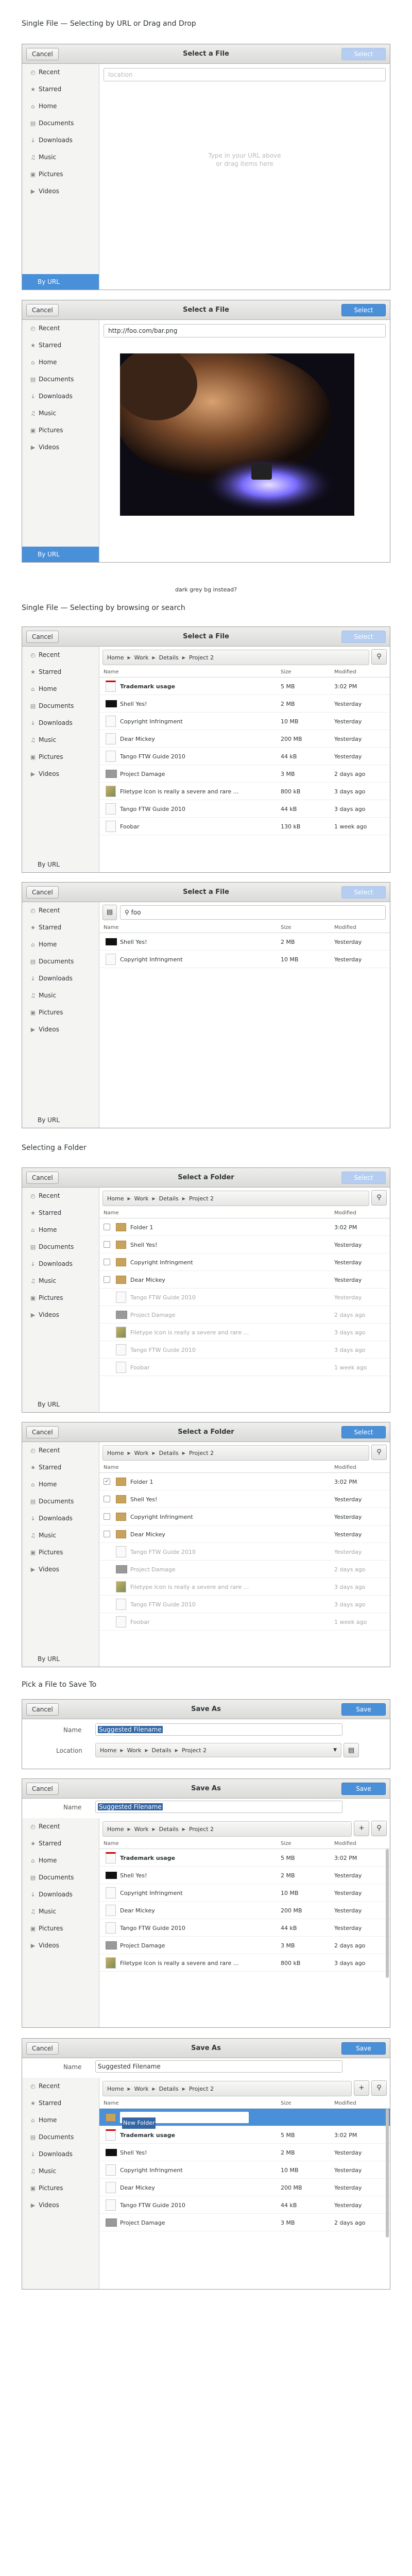 Image resolution: width=412 pixels, height=2576 pixels. Describe the element at coordinates (244, 1569) in the screenshot. I see `list-item: Project Damage 2 days ago` at that location.